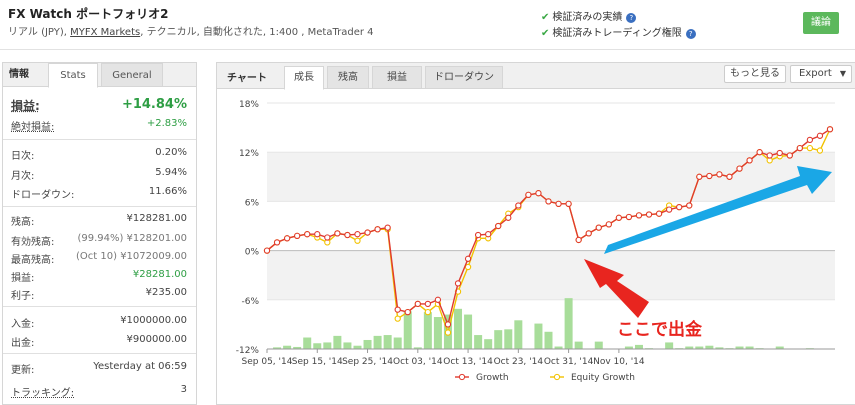  I want to click on y-tick-label: -12%, so click(248, 351).